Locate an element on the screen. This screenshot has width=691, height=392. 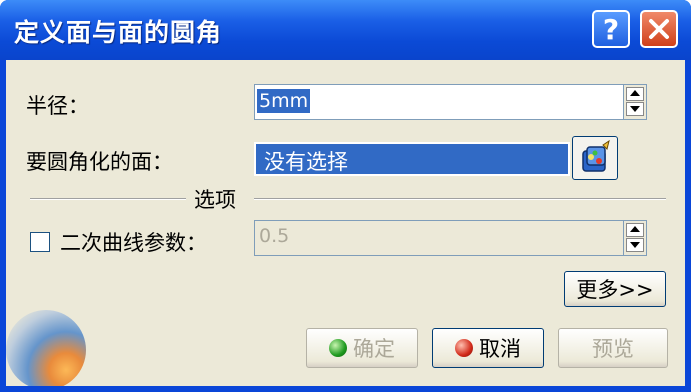
close-icon is located at coordinates (659, 29).